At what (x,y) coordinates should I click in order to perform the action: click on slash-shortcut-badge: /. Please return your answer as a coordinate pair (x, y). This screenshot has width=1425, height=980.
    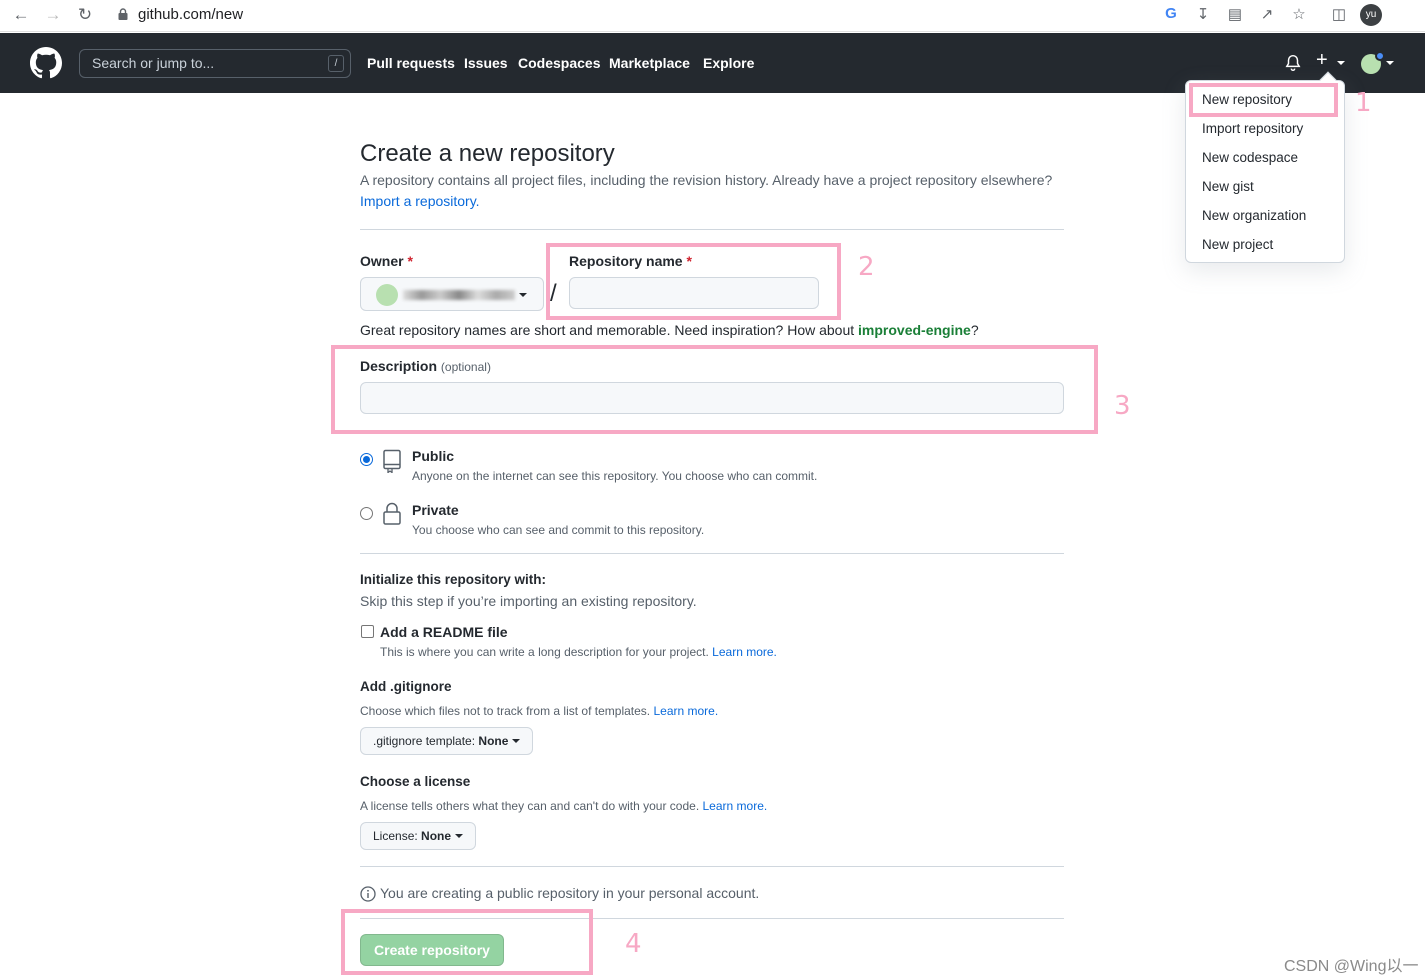
    Looking at the image, I should click on (336, 63).